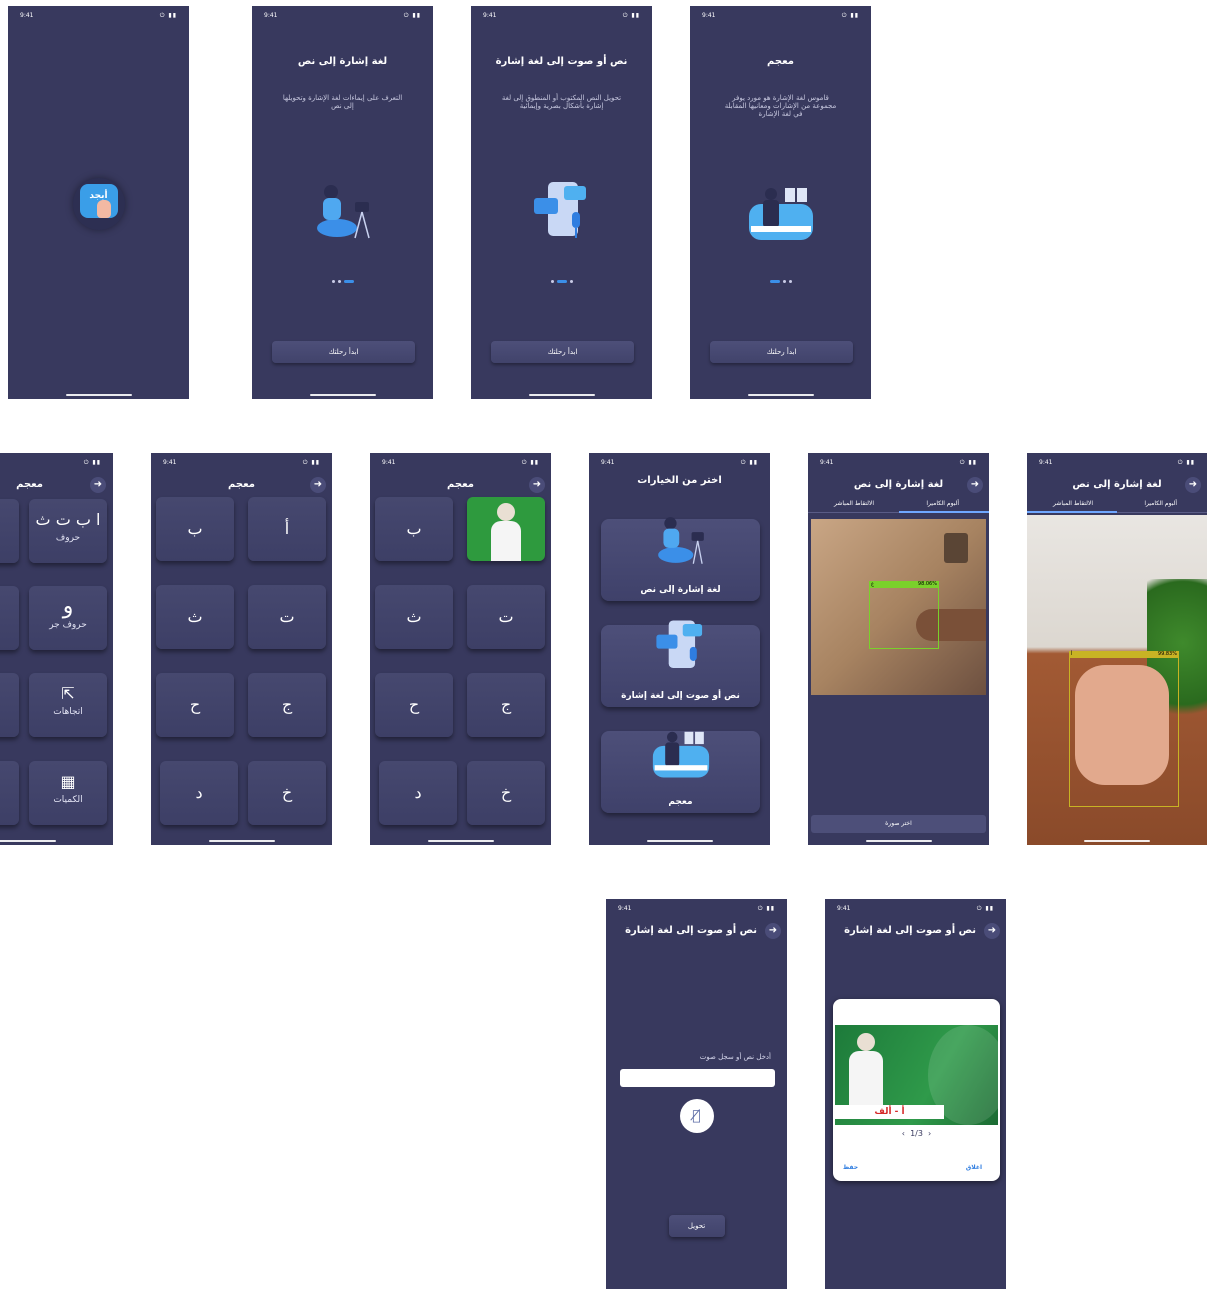  Describe the element at coordinates (696, 1226) in the screenshot. I see `convert-button: تحويل` at that location.